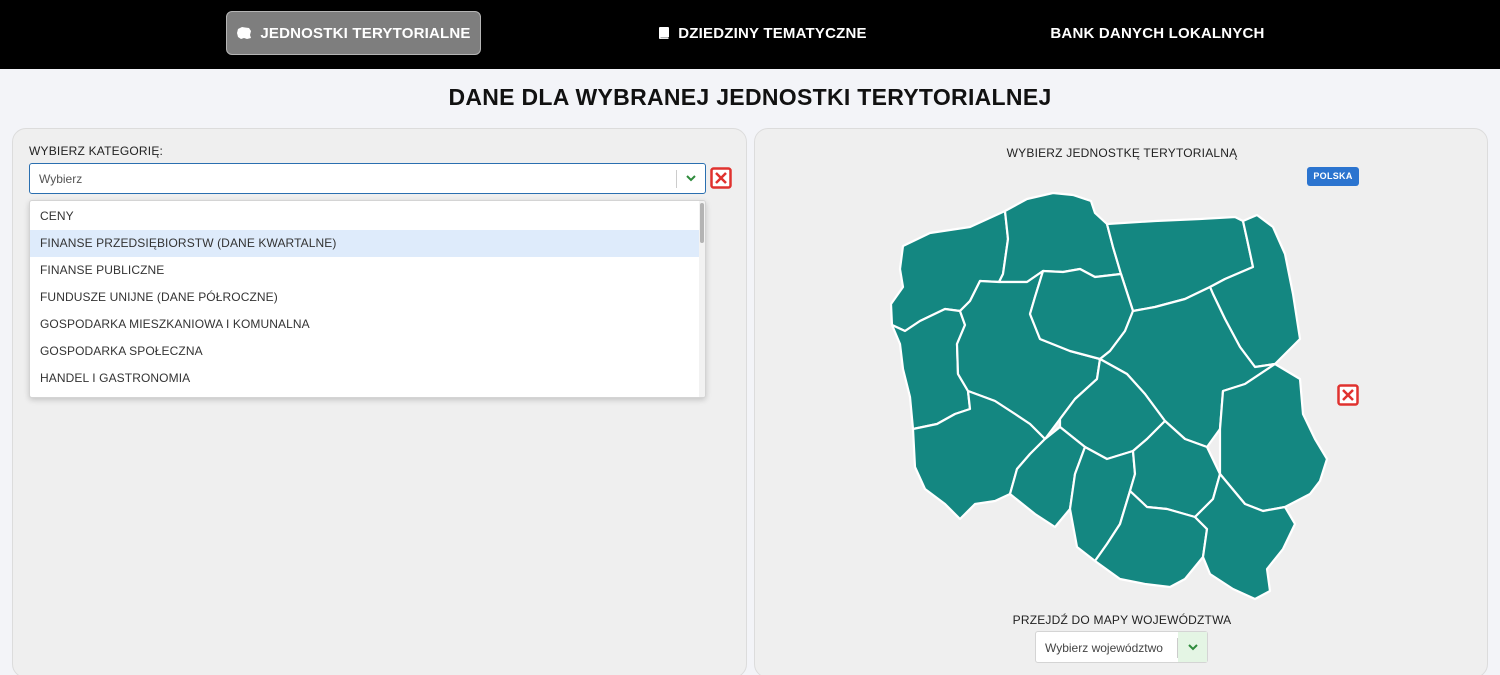  I want to click on dropdown-scrollbar, so click(702, 299).